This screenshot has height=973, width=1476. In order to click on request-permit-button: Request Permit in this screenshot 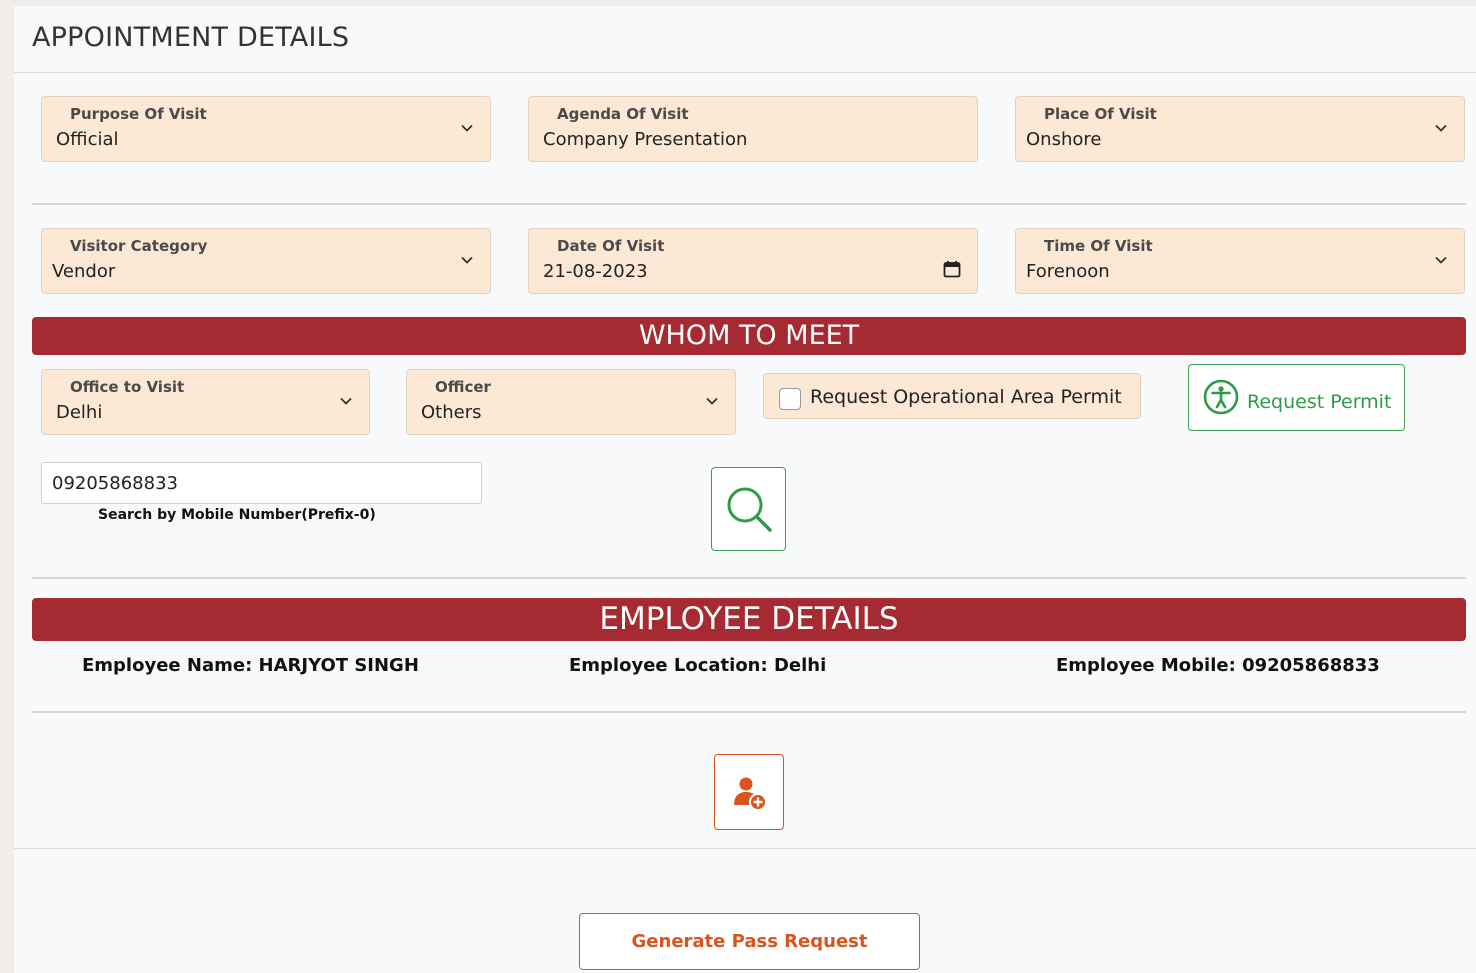, I will do `click(1296, 397)`.